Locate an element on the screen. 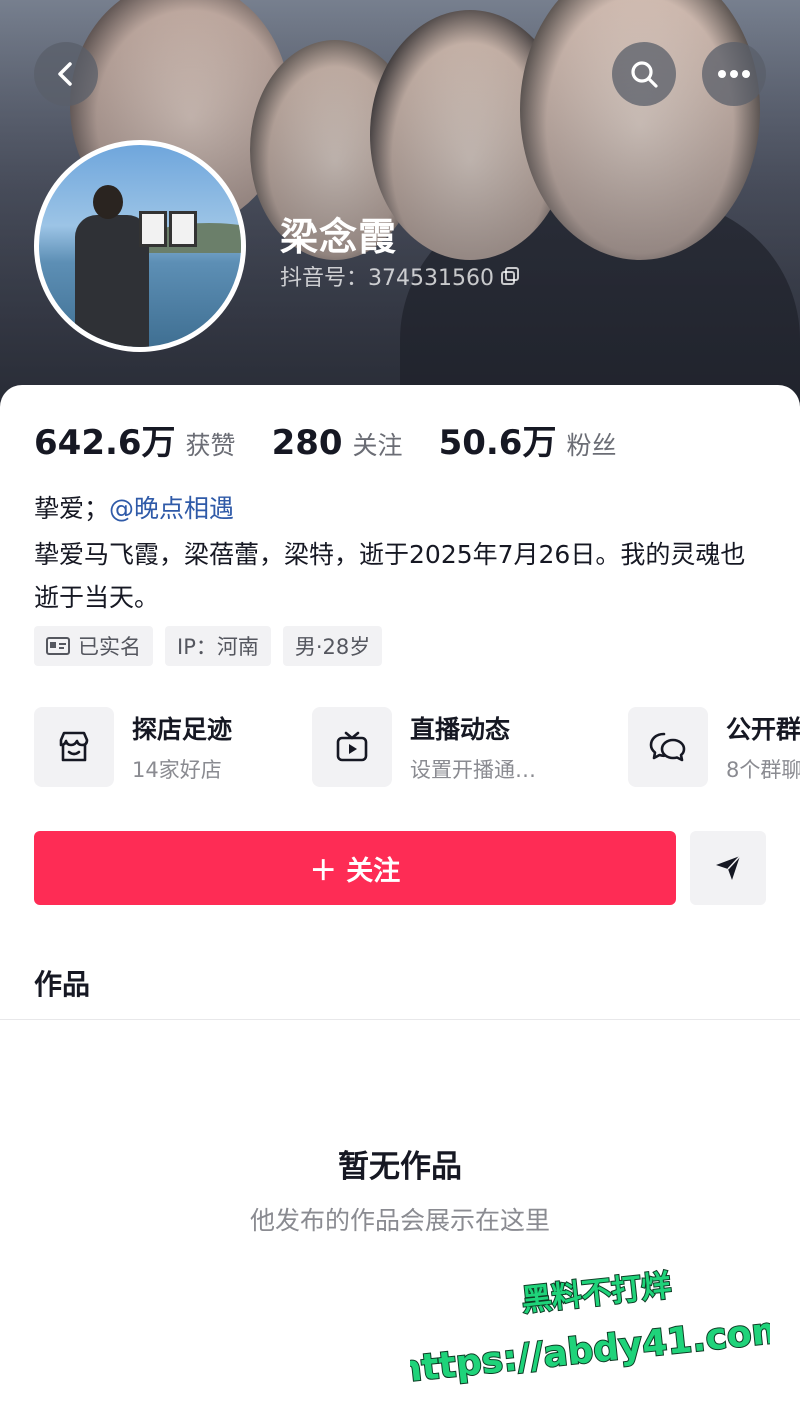 The image size is (800, 1410). id-card-icon is located at coordinates (58, 646).